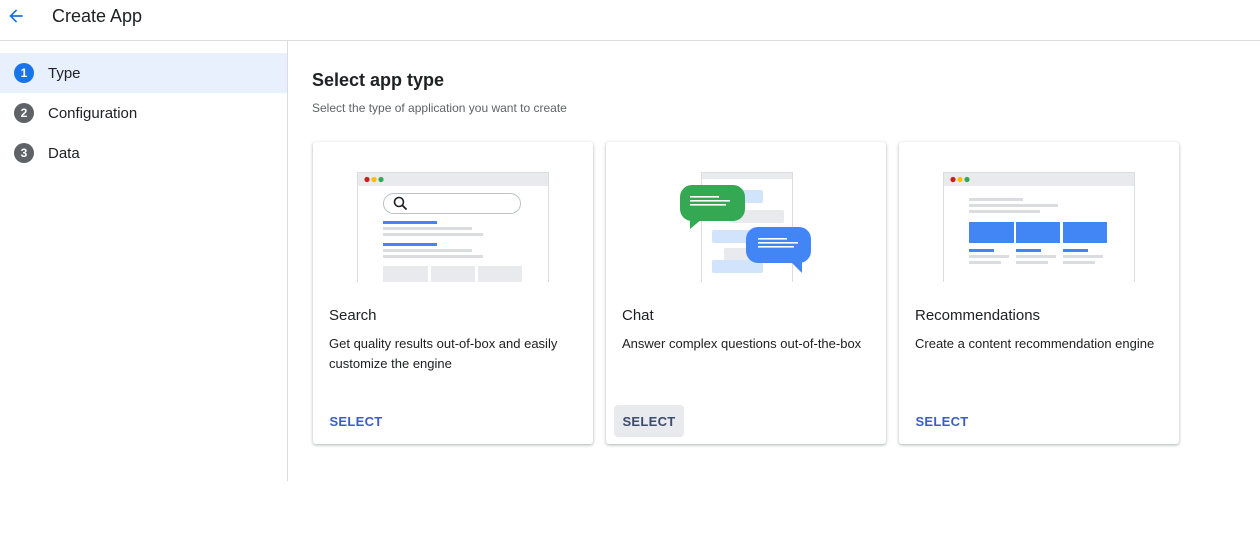  I want to click on card-description: Create a content recommendation engine, so click(1035, 343).